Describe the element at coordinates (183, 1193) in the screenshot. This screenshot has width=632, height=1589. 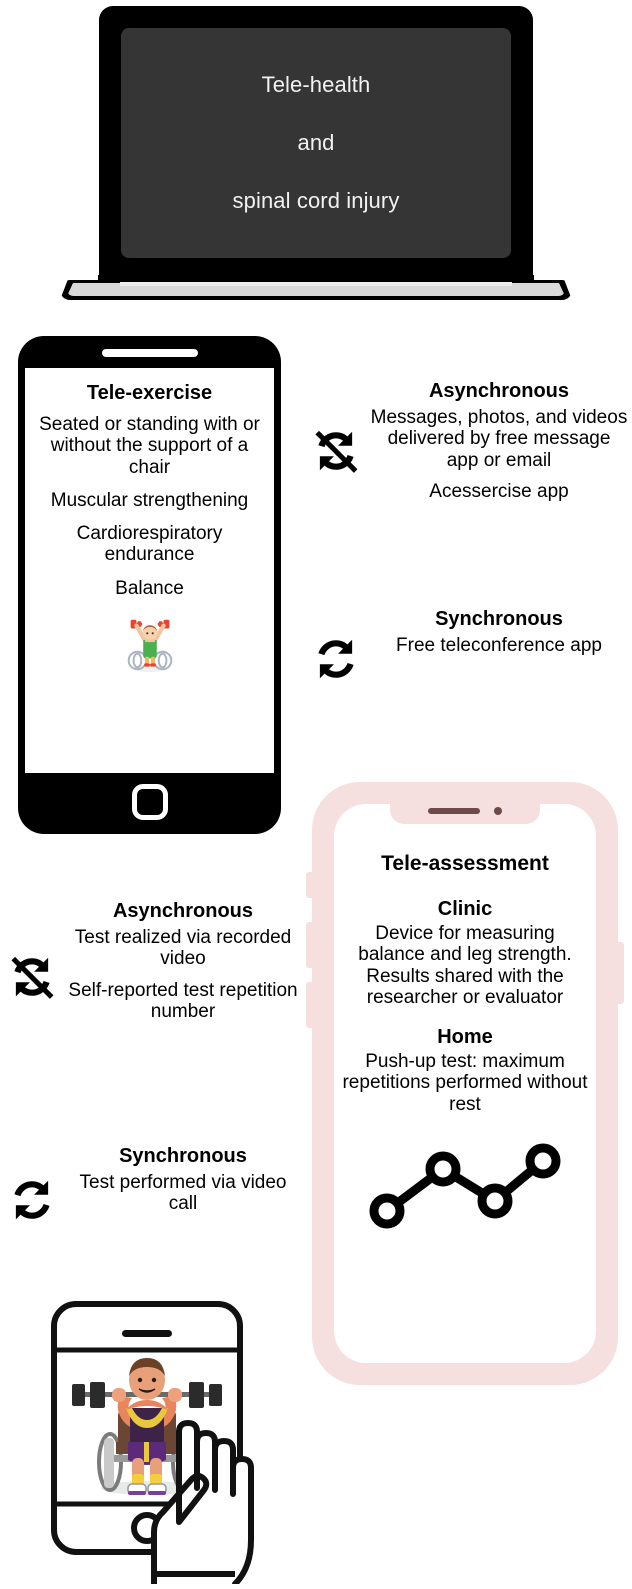
I see `assessment-synchronous-para-0: Test performed via video call` at that location.